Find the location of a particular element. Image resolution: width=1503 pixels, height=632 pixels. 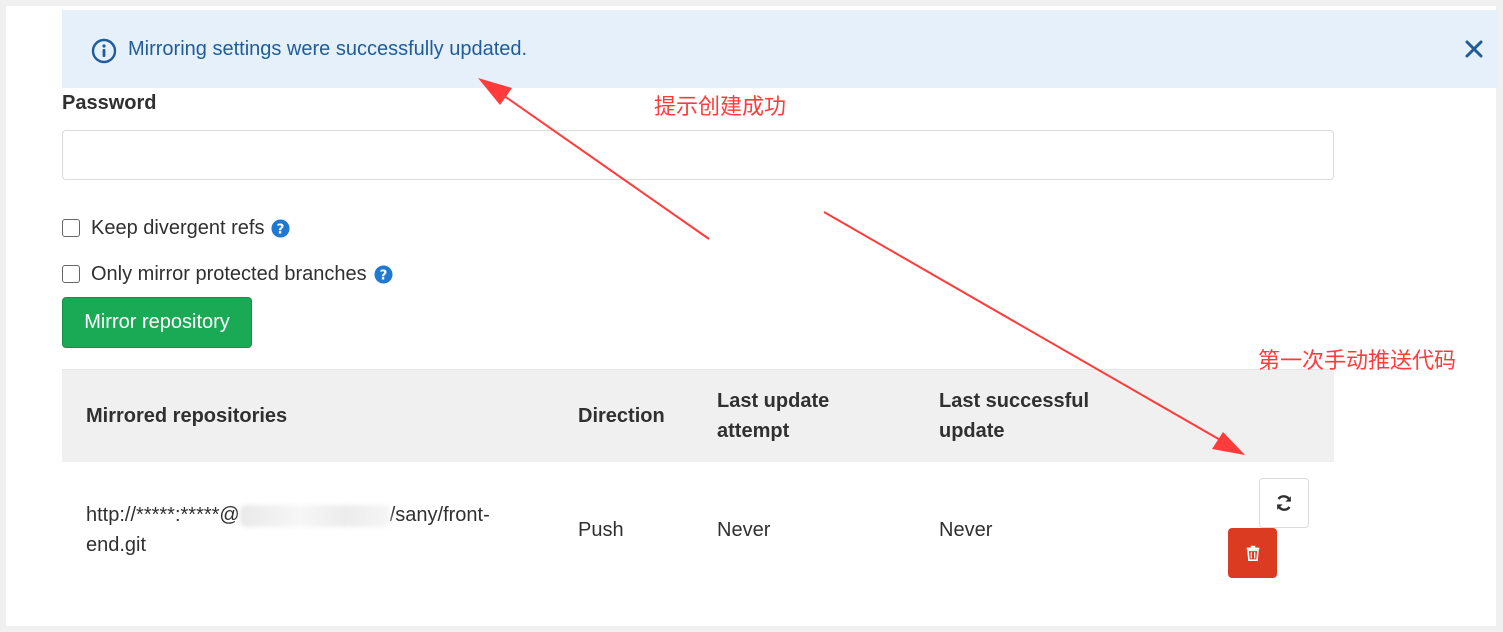

mirror-repository-button: Mirror repository is located at coordinates (157, 322).